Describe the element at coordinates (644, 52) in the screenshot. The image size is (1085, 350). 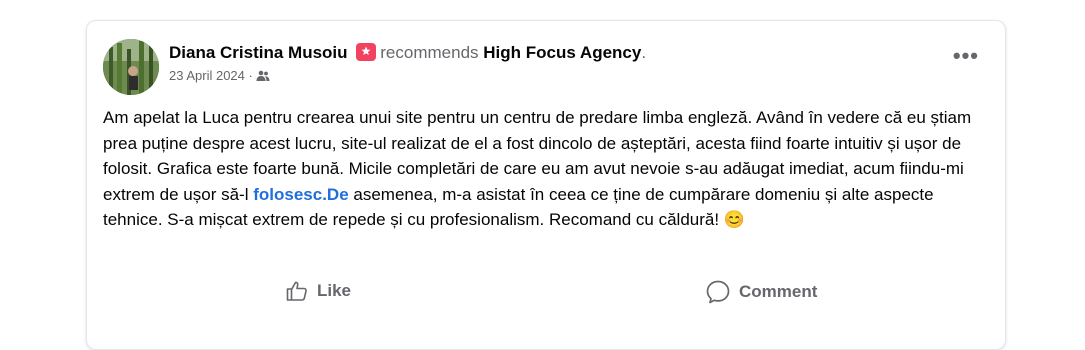
I see `header-period: .` at that location.